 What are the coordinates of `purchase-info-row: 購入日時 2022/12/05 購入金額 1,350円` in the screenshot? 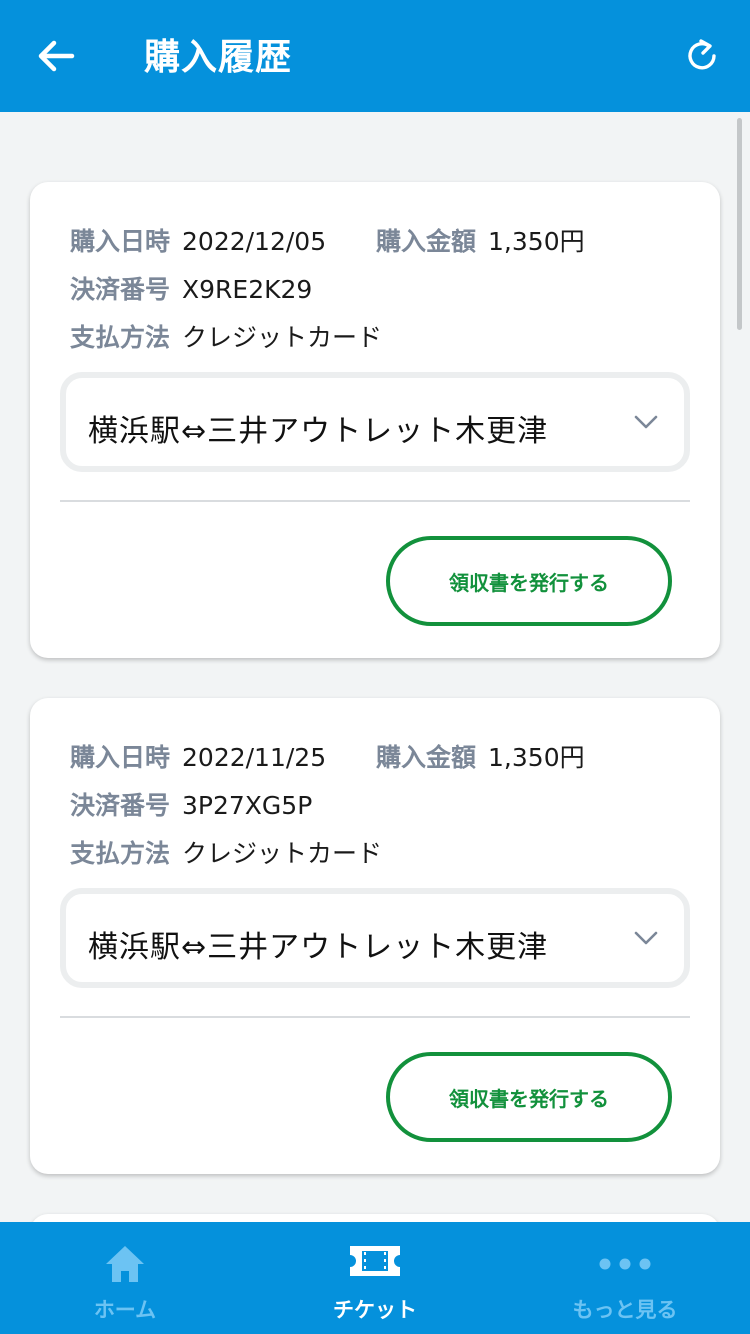 It's located at (327, 240).